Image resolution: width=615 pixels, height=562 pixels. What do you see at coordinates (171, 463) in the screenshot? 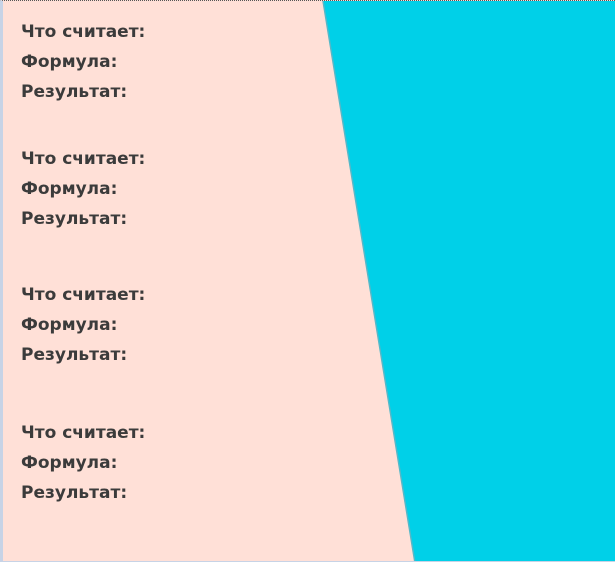
I see `info-block-4: Что считает: Формула: Результат:` at bounding box center [171, 463].